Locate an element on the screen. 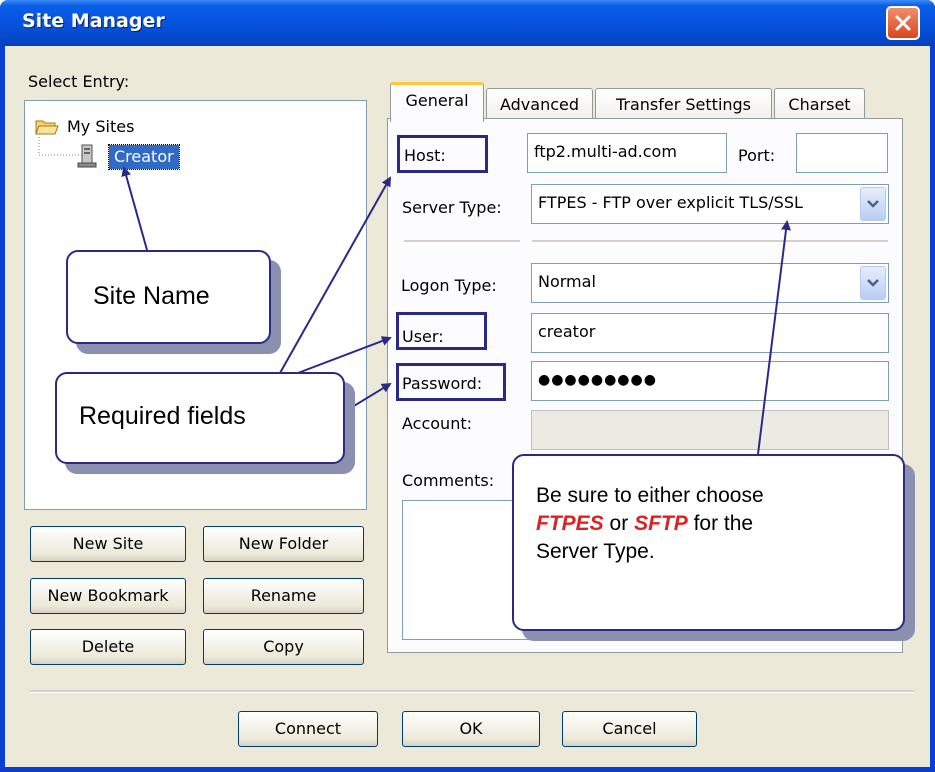  note-for-the: for the is located at coordinates (723, 523).